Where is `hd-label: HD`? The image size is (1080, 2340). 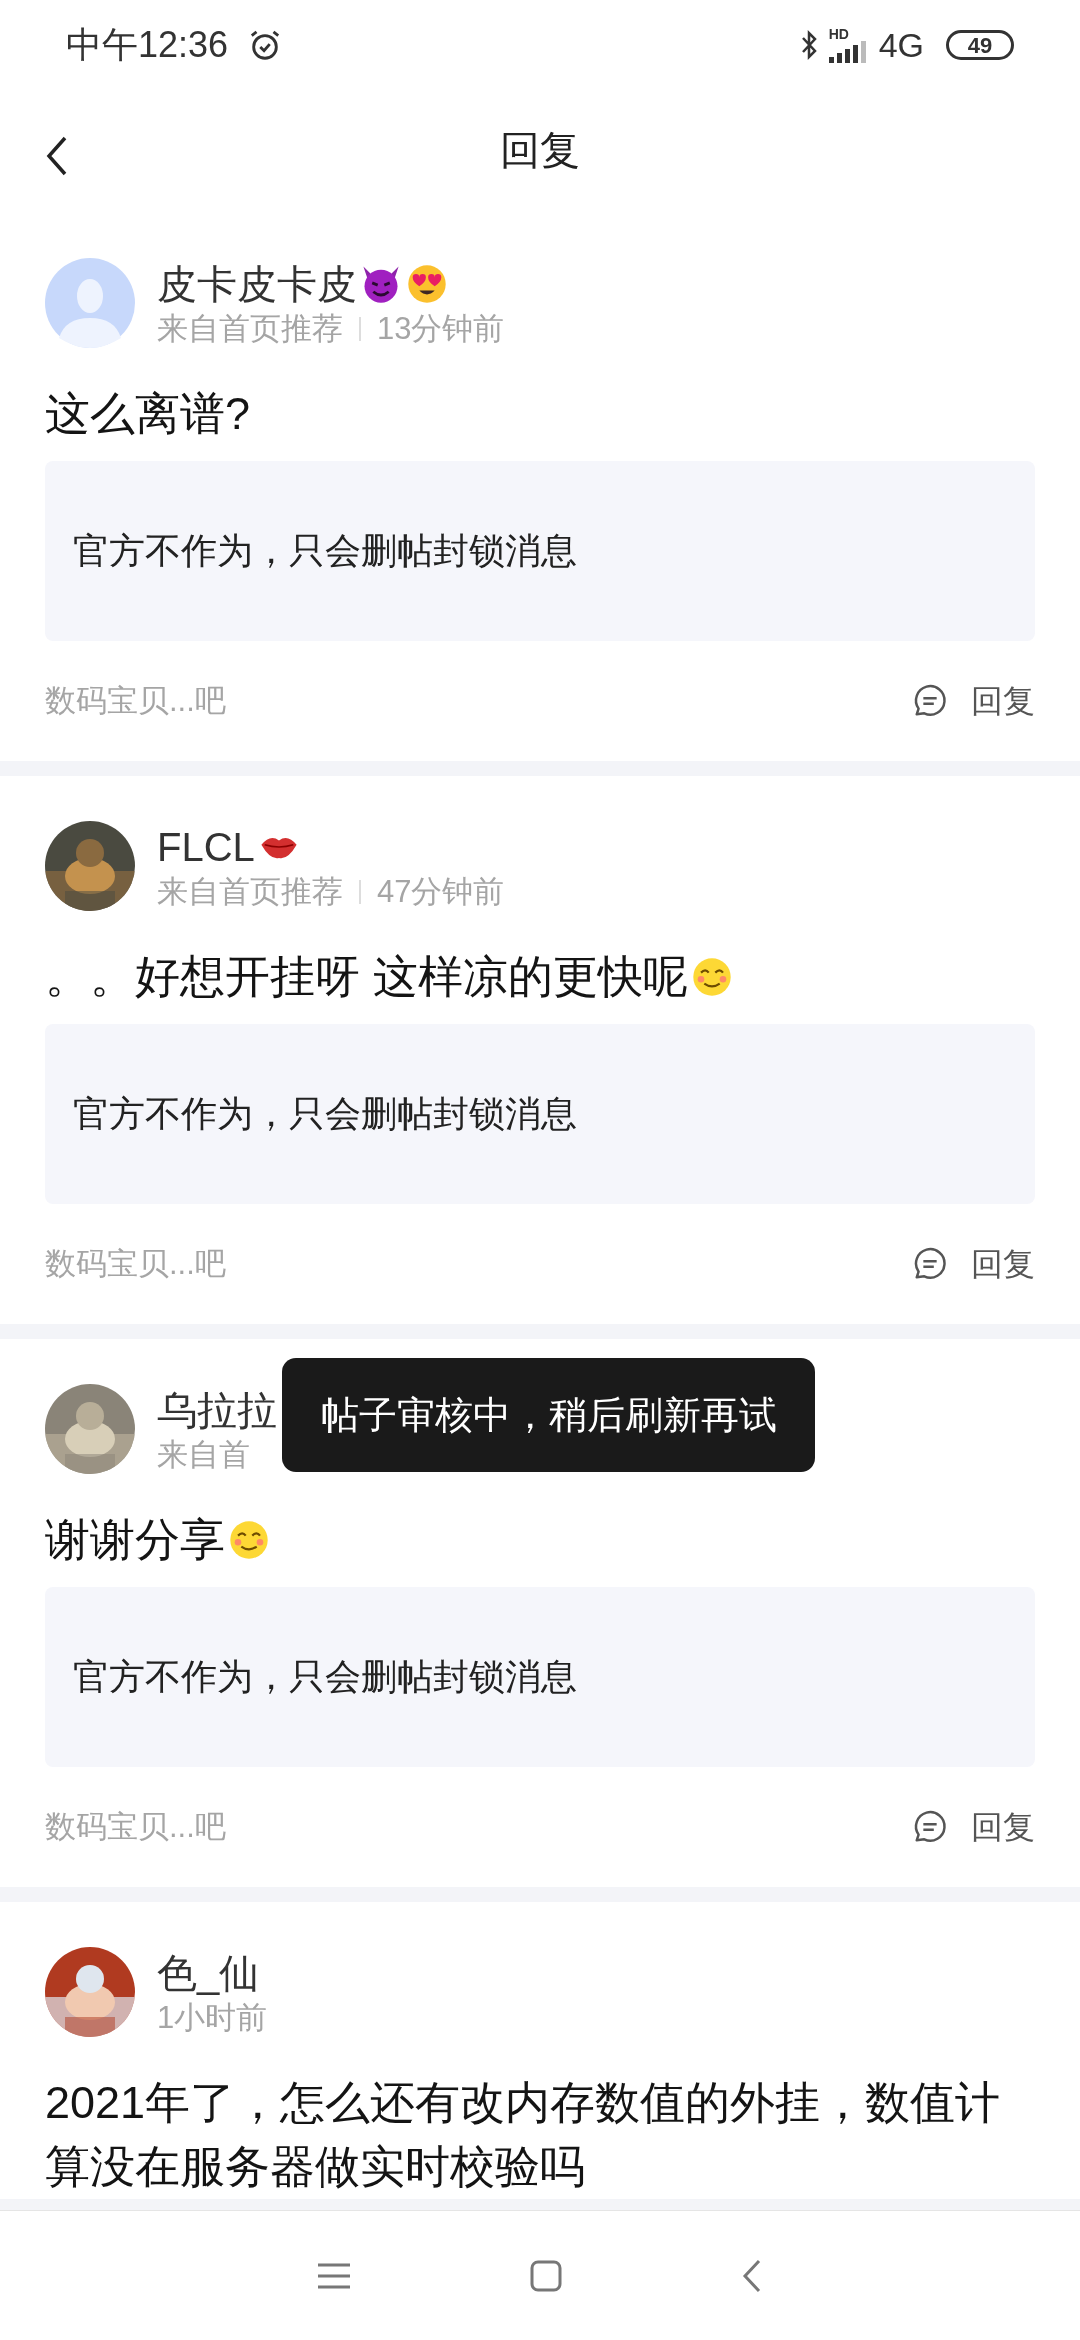
hd-label: HD is located at coordinates (838, 34).